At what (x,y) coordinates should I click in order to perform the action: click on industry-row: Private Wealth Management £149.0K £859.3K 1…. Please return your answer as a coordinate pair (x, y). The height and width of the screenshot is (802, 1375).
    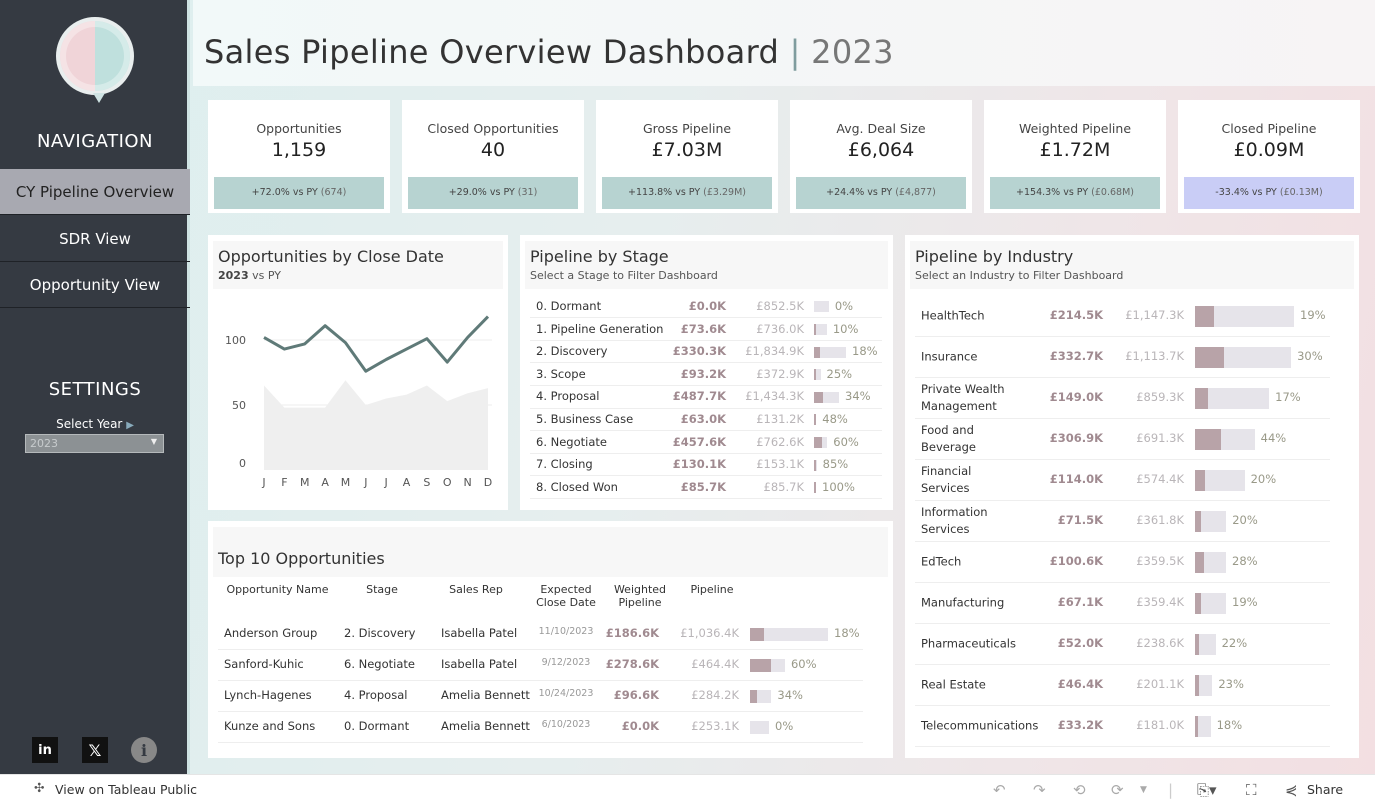
    Looking at the image, I should click on (1122, 398).